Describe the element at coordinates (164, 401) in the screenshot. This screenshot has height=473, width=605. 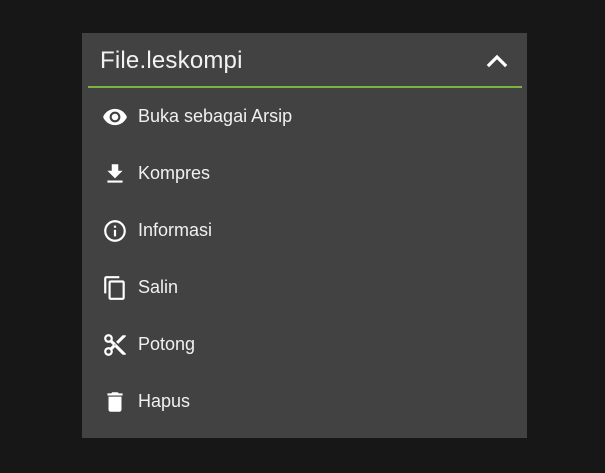
I see `menu-item-label: Hapus` at that location.